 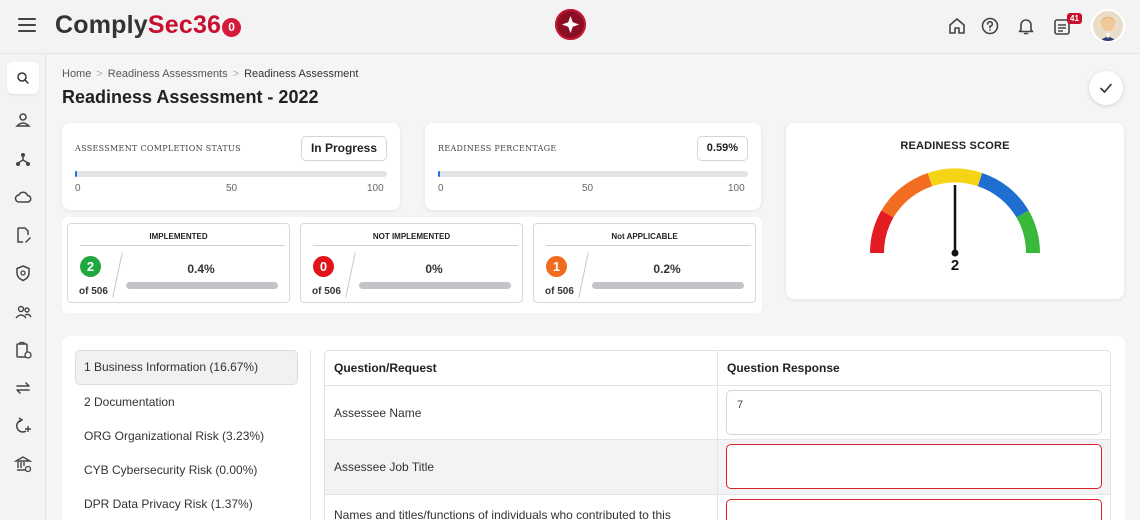 What do you see at coordinates (186, 470) in the screenshot?
I see `section-item-cyber-risk: CYB Cybersecurity Risk (0.00%)` at bounding box center [186, 470].